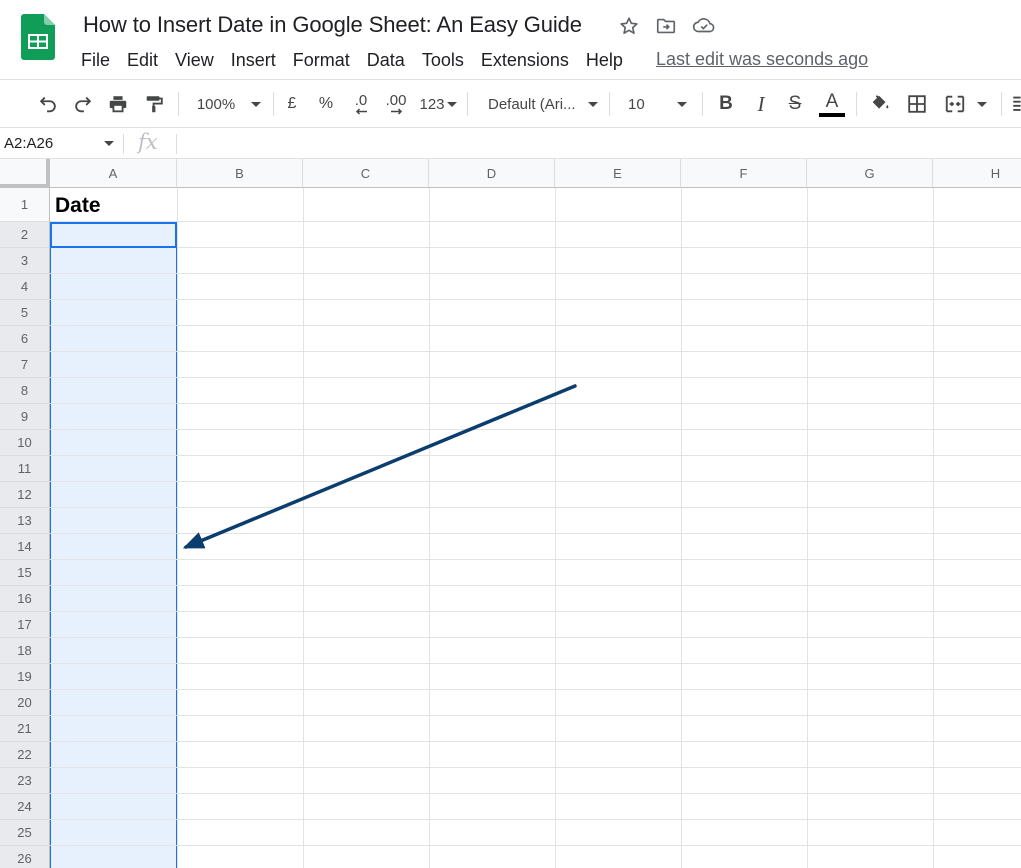  I want to click on increase-decimal-button: .00, so click(396, 104).